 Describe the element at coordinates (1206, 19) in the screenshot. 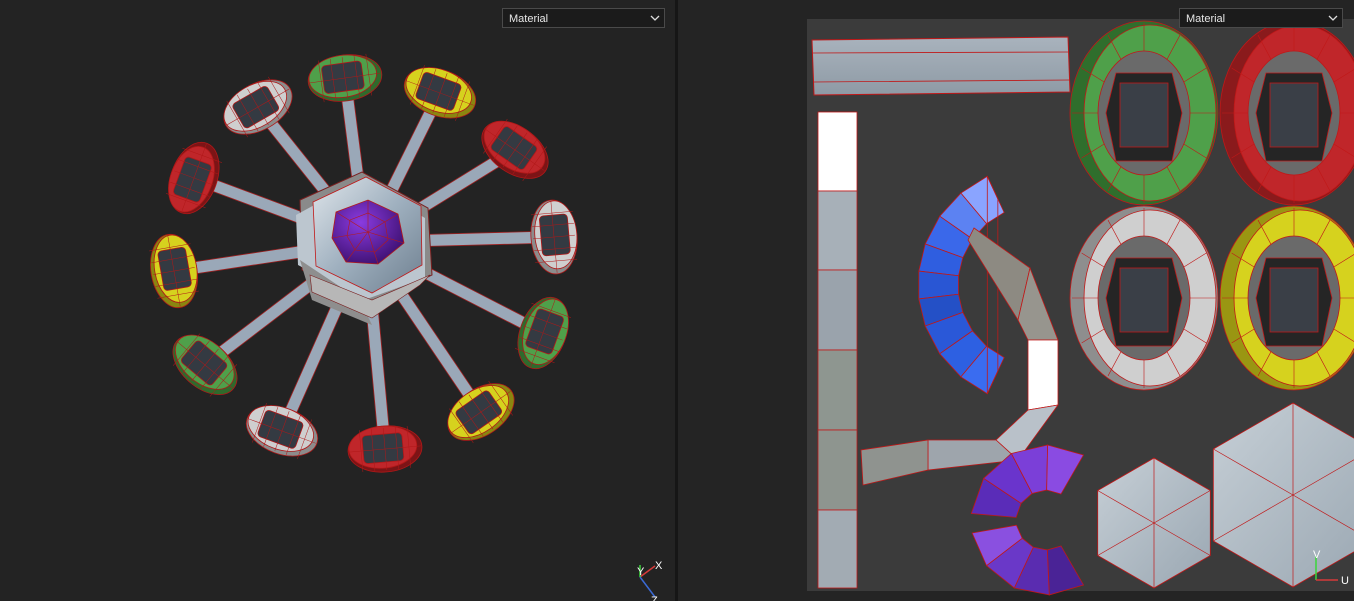

I see `uv-shading-mode-value: Material` at that location.